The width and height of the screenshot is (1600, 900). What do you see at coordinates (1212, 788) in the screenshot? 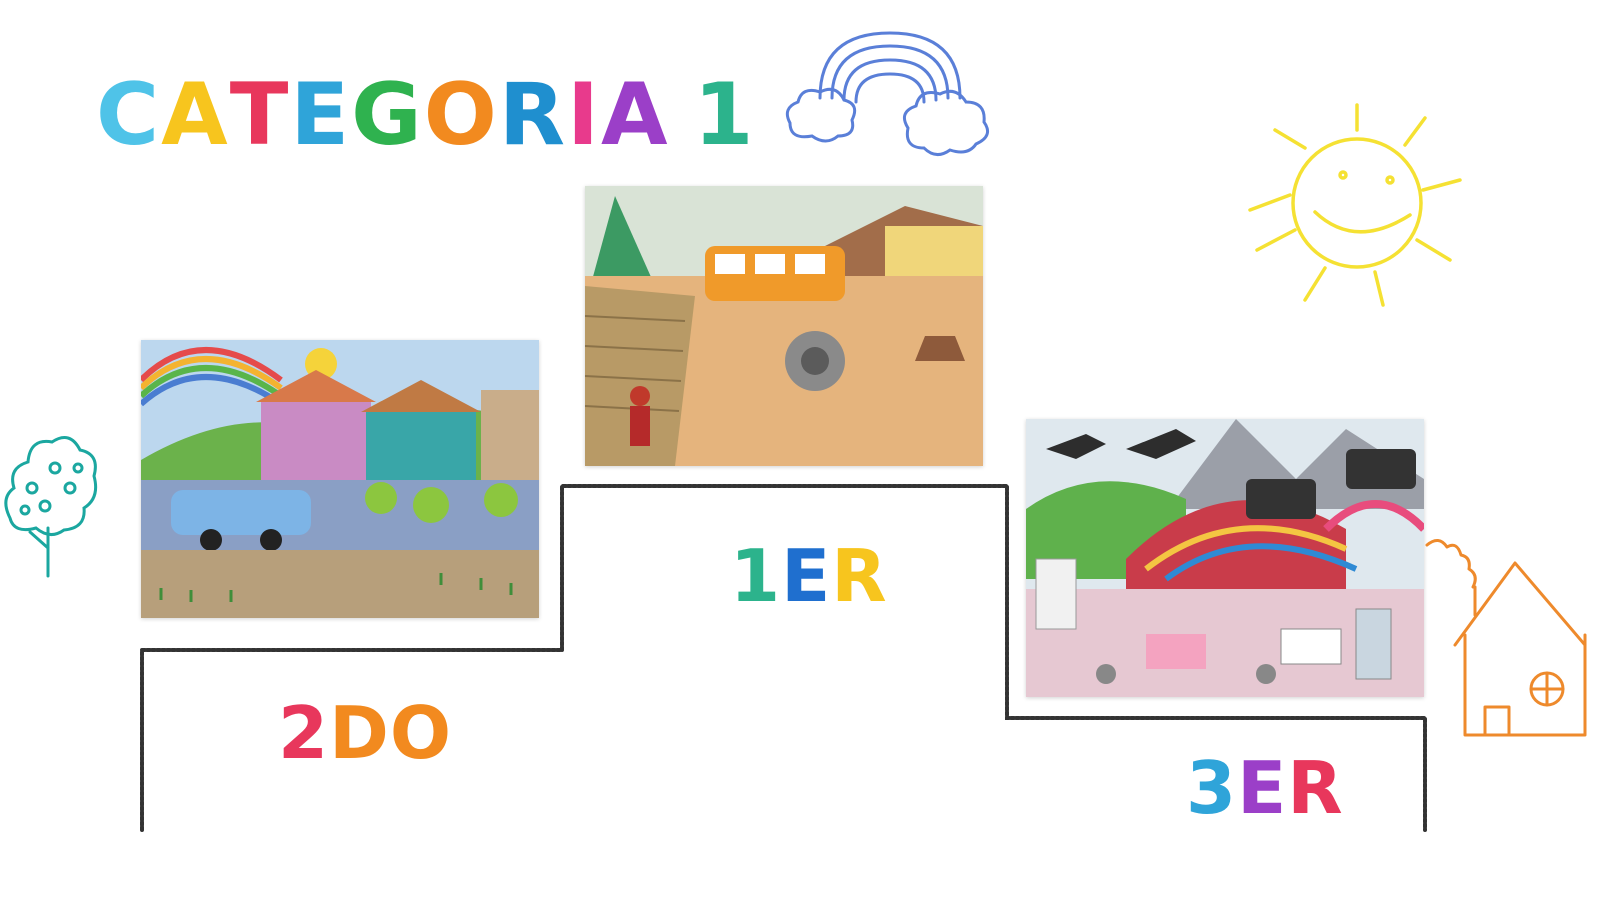
I see `label-letter: 3` at bounding box center [1212, 788].